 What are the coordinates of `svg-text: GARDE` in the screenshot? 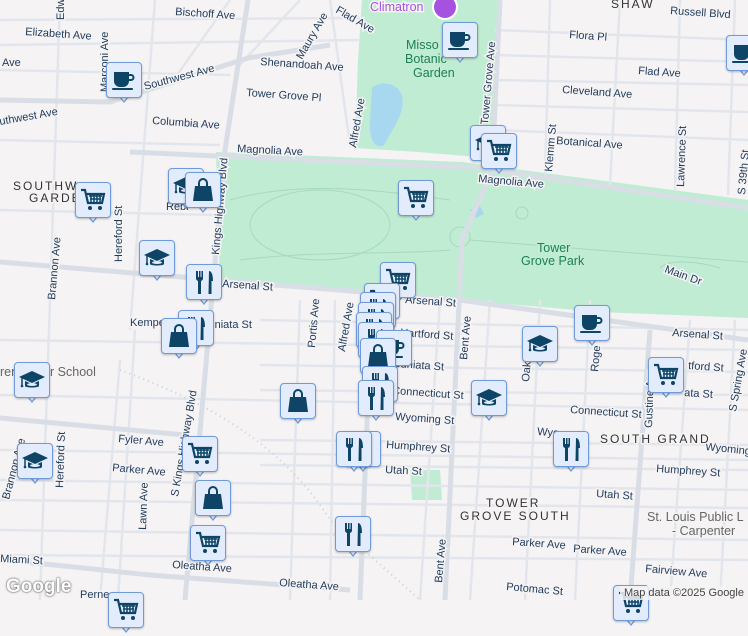 It's located at (55, 198).